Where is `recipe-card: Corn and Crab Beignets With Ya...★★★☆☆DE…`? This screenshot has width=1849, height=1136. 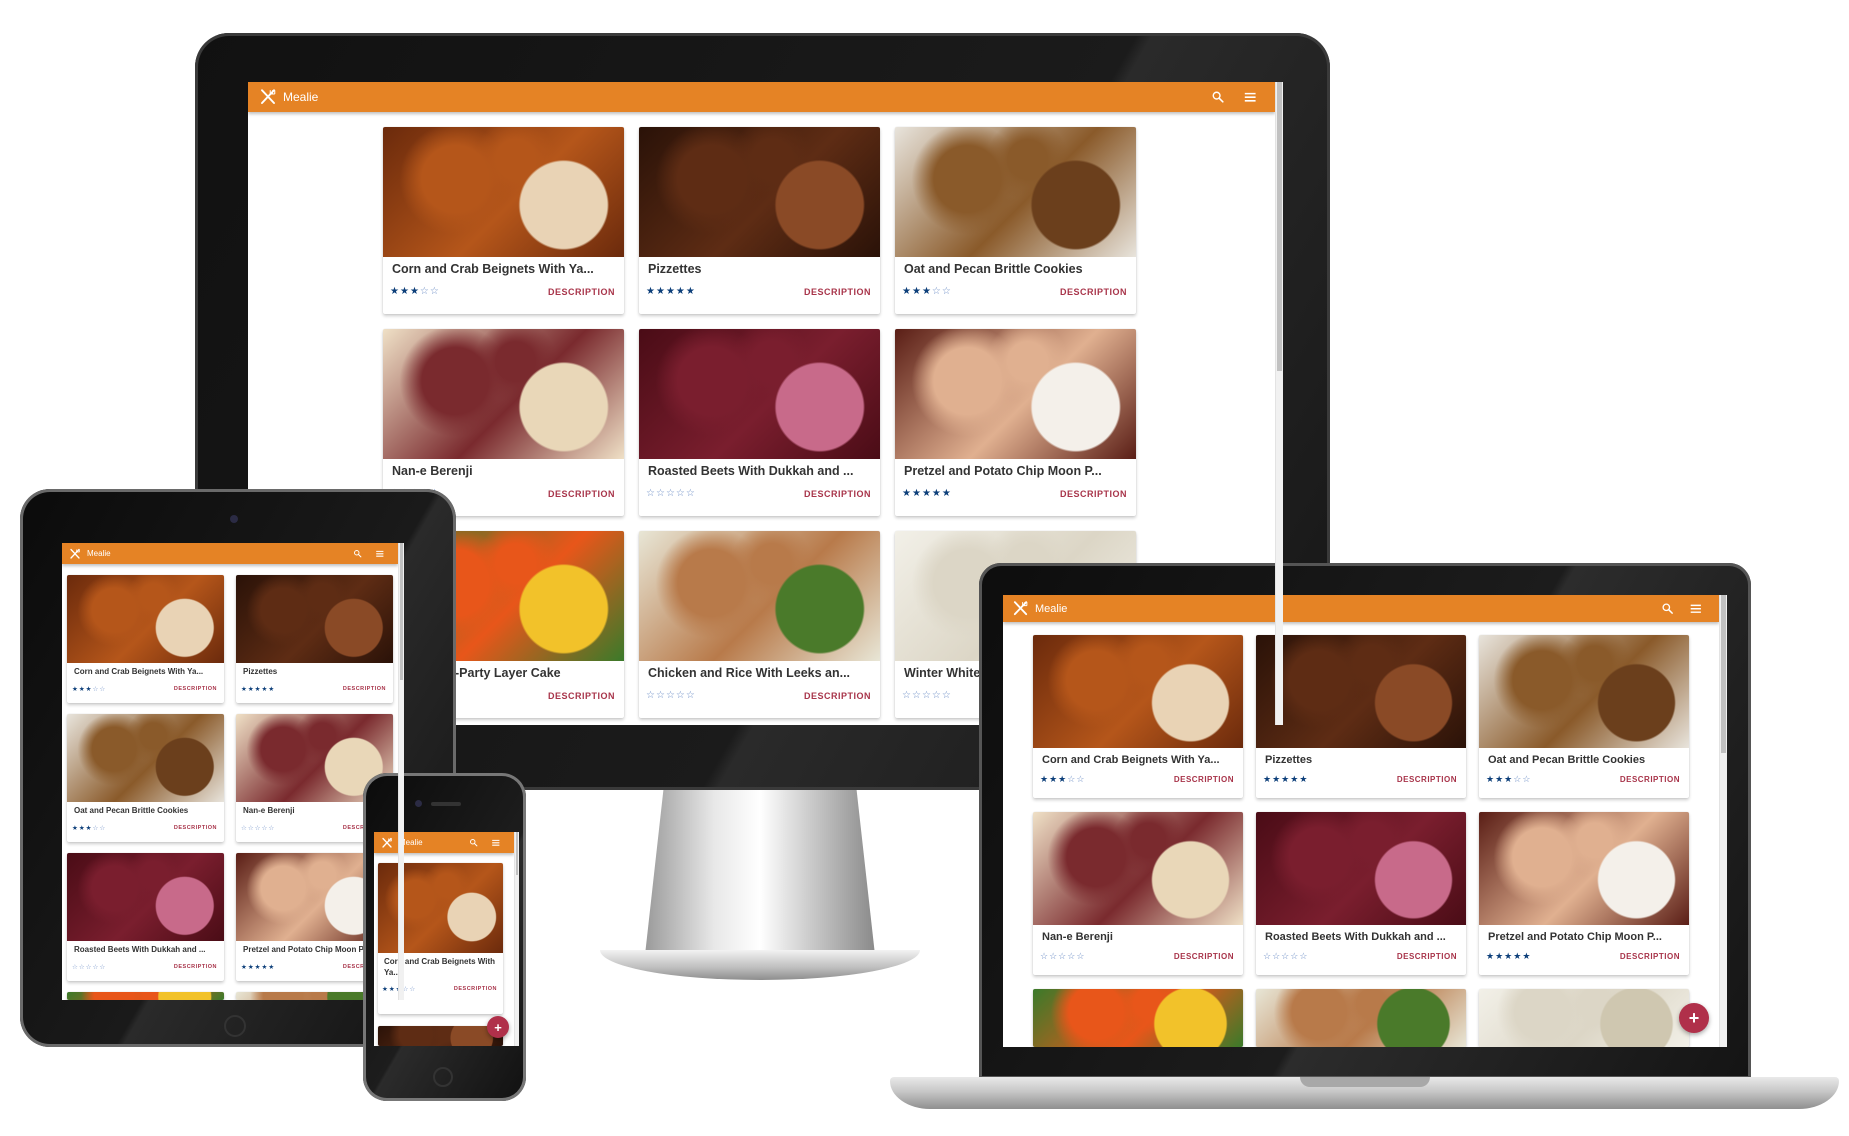 recipe-card: Corn and Crab Beignets With Ya...★★★☆☆DE… is located at coordinates (440, 938).